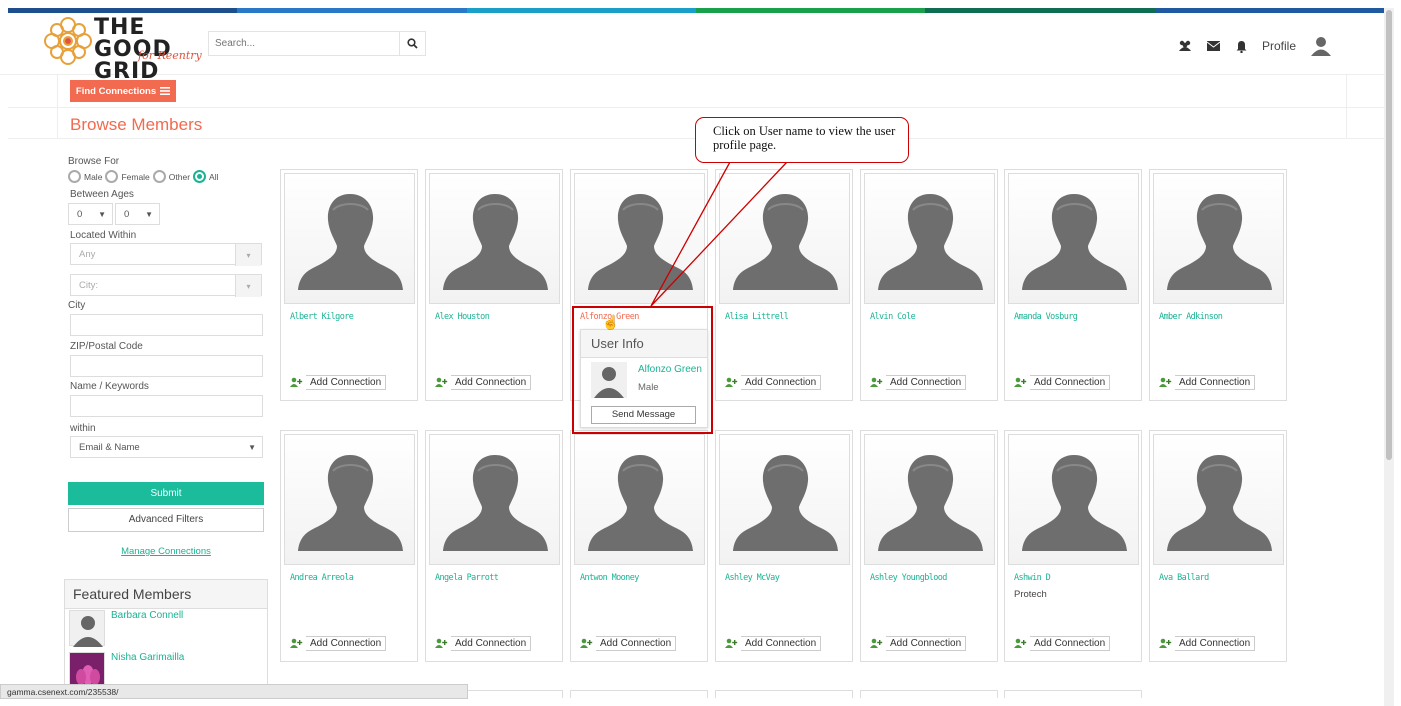  What do you see at coordinates (234, 691) in the screenshot?
I see `status-url: gamma.csenext.com/235538/` at bounding box center [234, 691].